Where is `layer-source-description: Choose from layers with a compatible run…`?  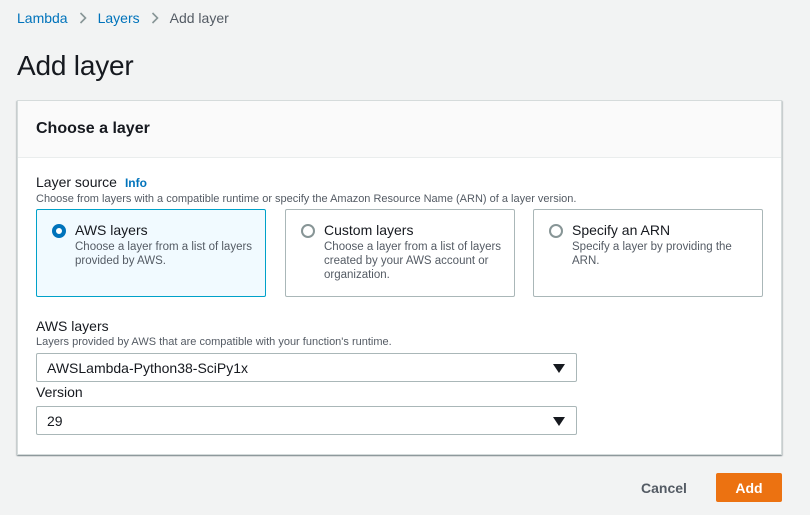 layer-source-description: Choose from layers with a compatible run… is located at coordinates (306, 199).